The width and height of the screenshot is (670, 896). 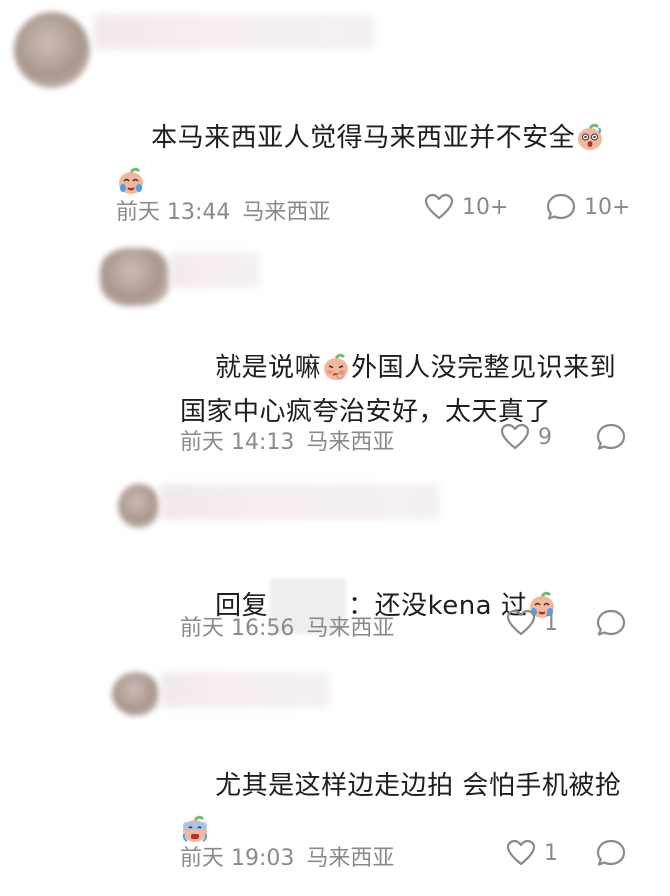 I want to click on like-button: 10+, so click(x=466, y=207).